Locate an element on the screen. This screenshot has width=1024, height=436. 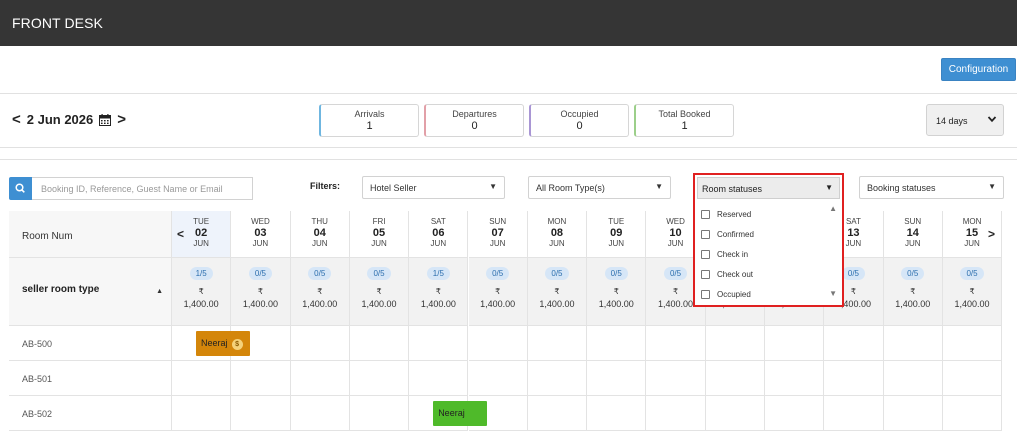
room-number: AB-502 is located at coordinates (37, 414).